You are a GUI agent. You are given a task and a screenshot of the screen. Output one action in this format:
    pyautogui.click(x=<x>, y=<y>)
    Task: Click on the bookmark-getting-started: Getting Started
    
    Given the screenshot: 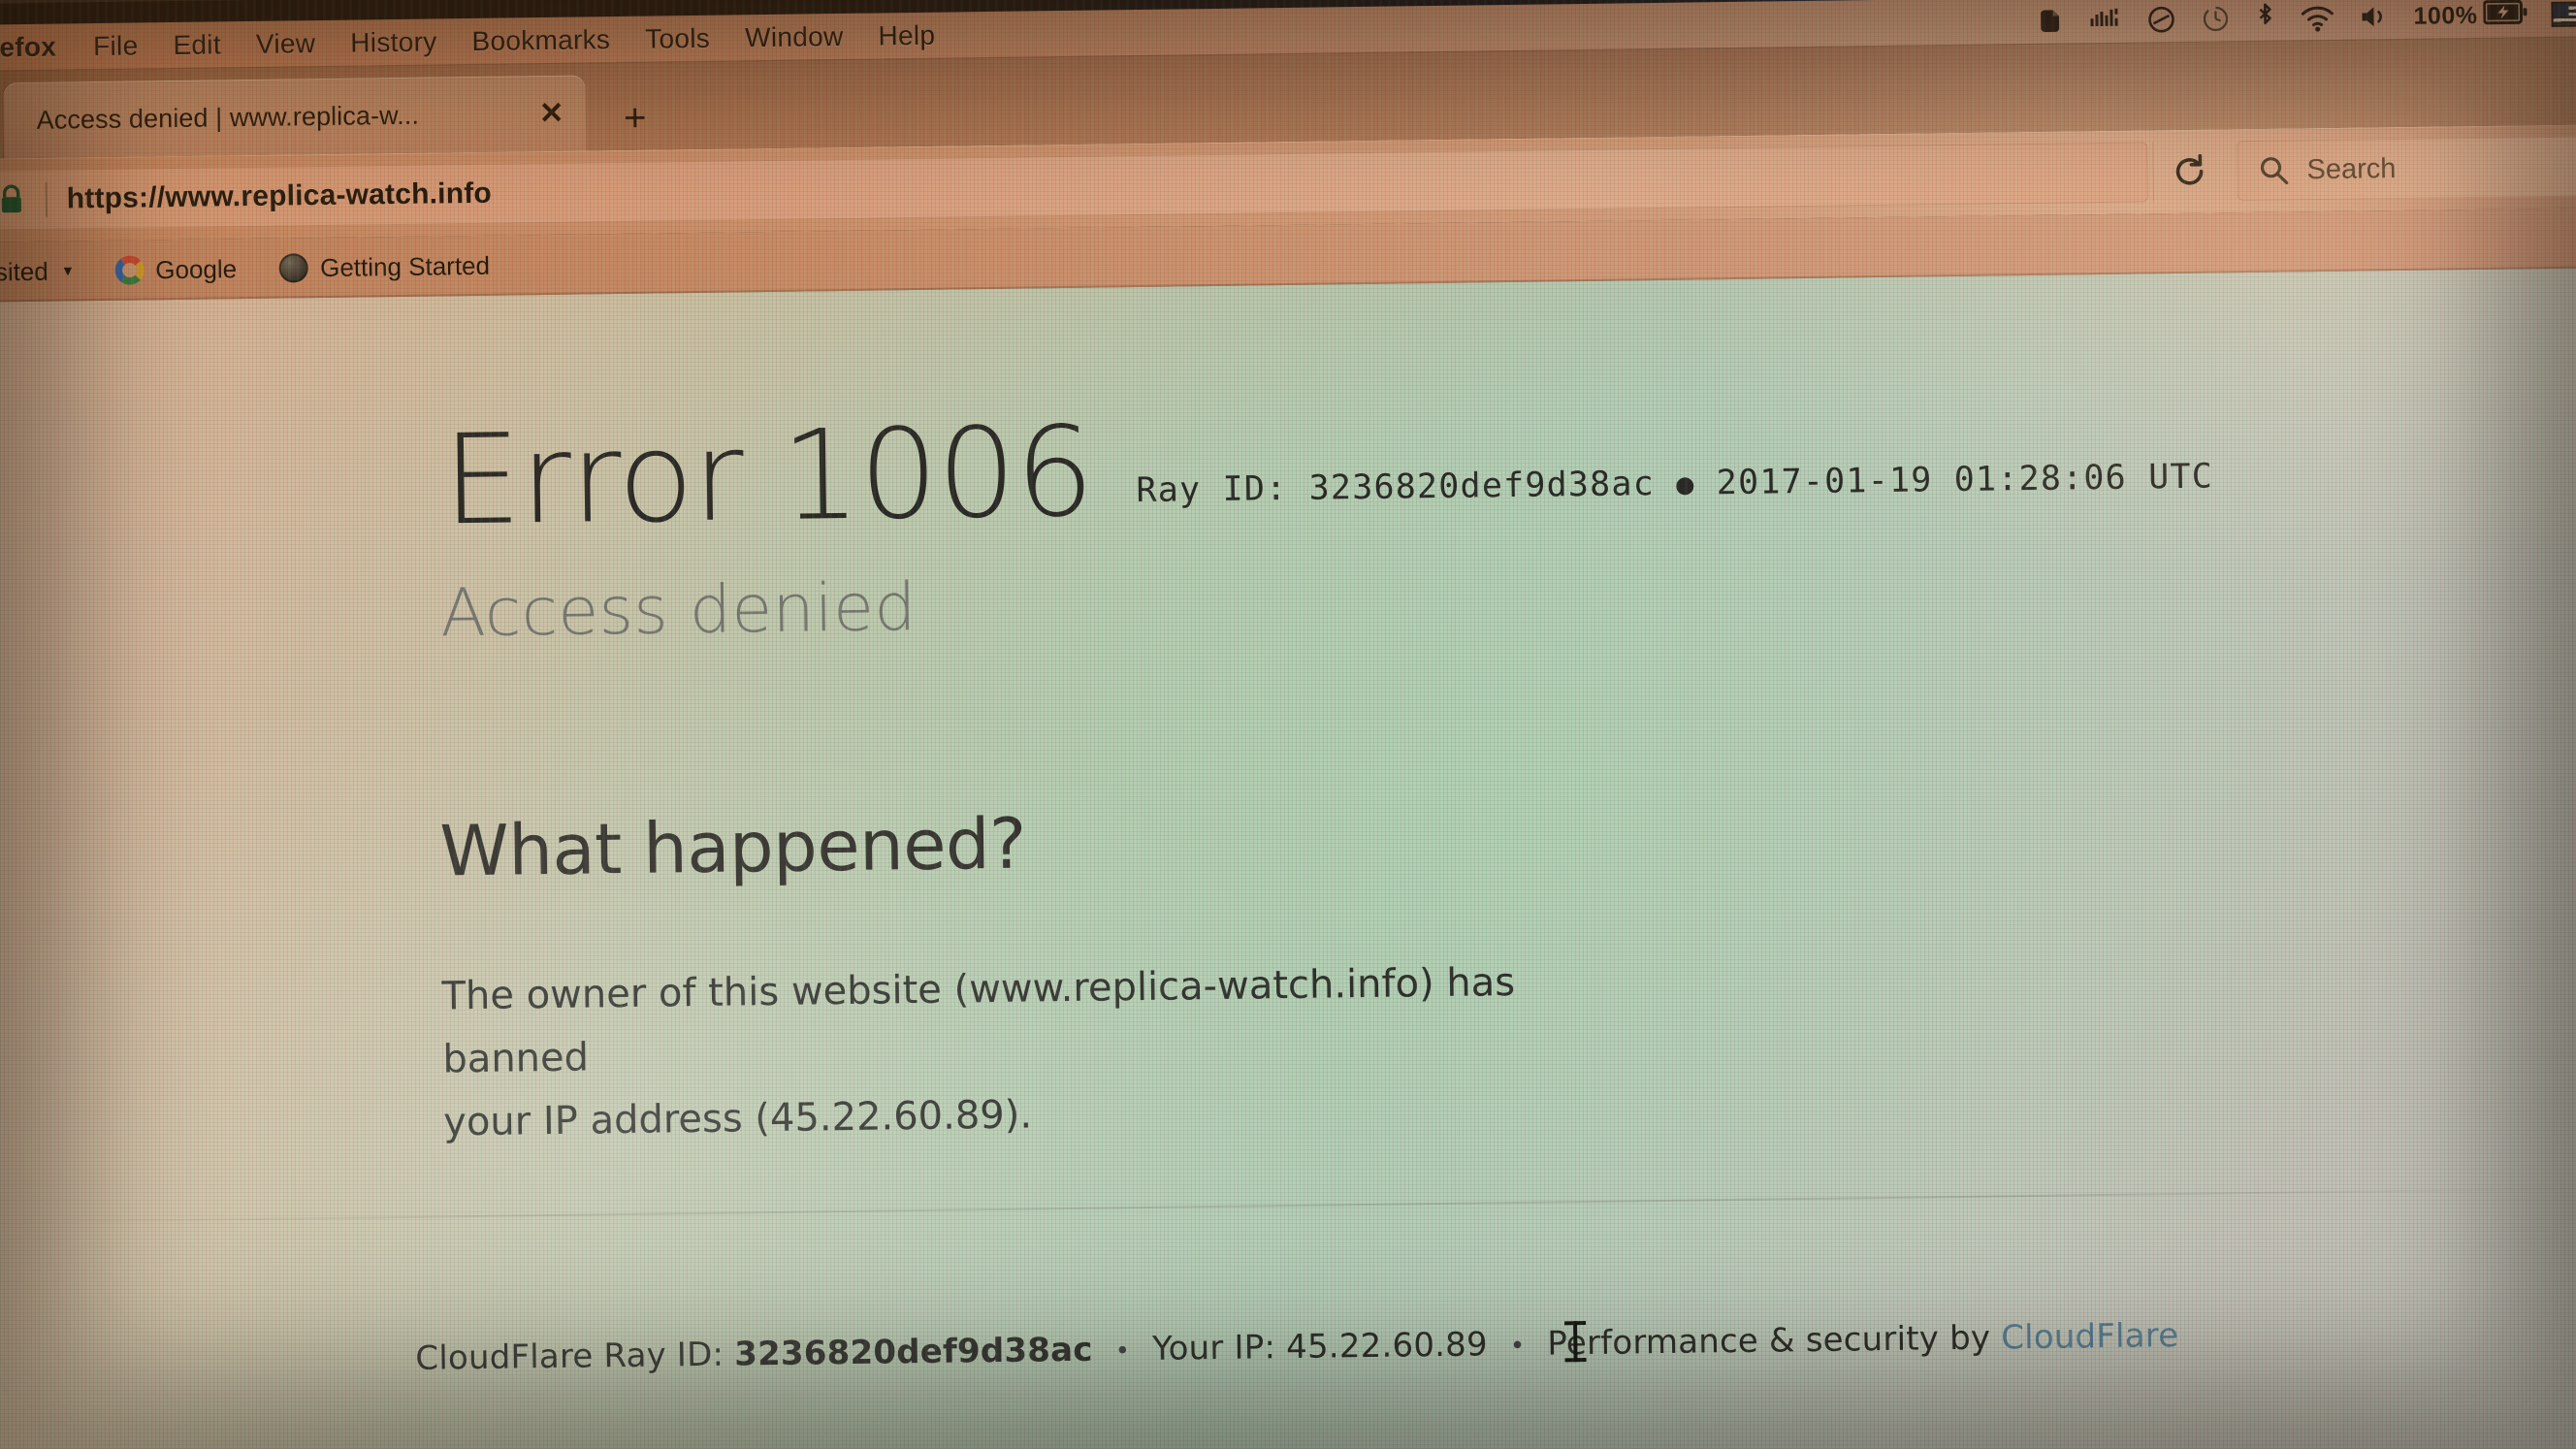 What is the action you would take?
    pyautogui.click(x=384, y=266)
    